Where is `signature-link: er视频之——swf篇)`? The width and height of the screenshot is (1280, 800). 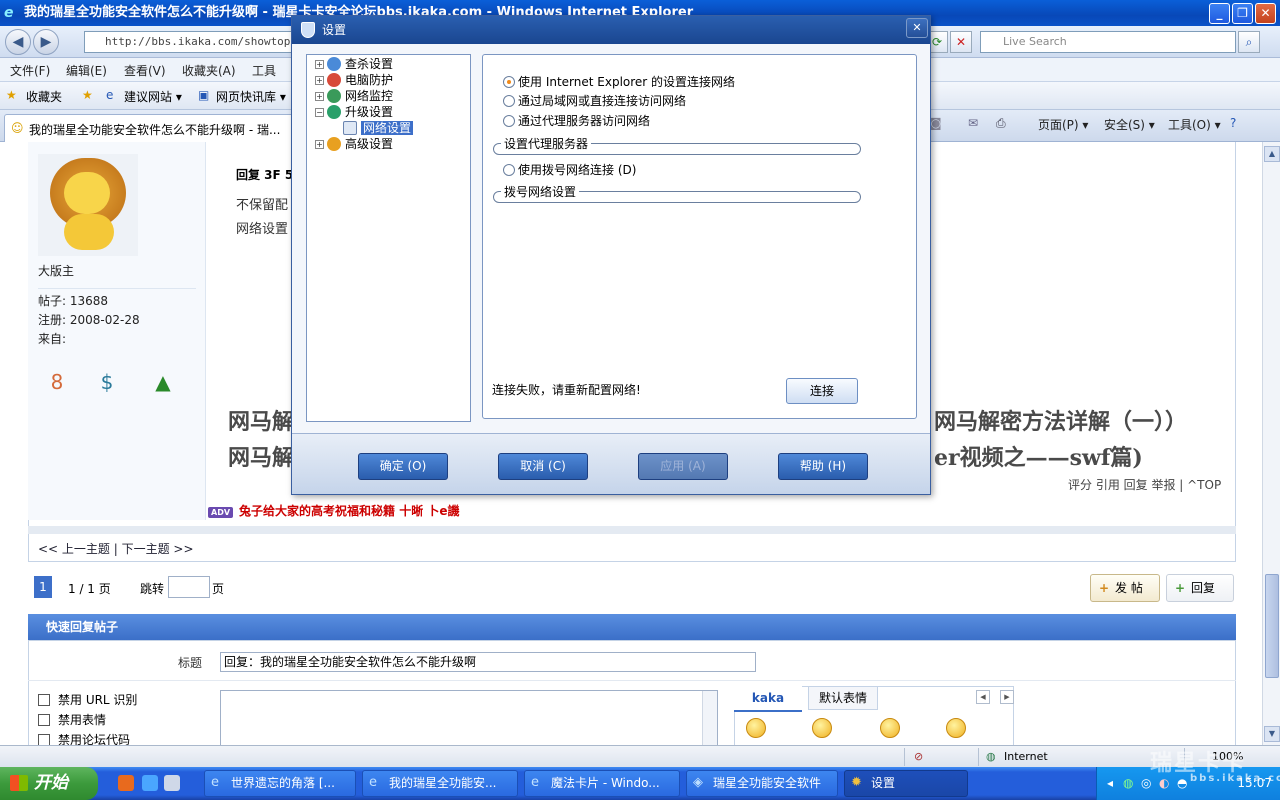
signature-link: er视频之——swf篇) is located at coordinates (1038, 456).